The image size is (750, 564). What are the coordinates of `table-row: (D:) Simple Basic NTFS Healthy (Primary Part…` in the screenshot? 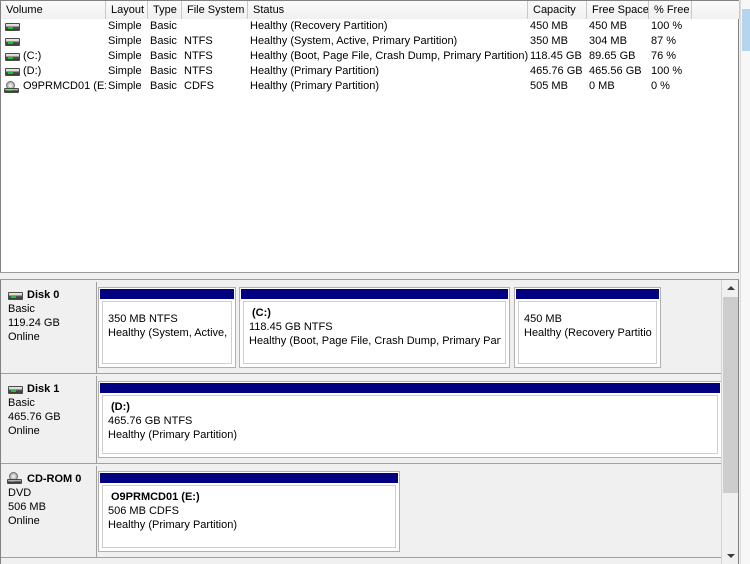 It's located at (369, 71).